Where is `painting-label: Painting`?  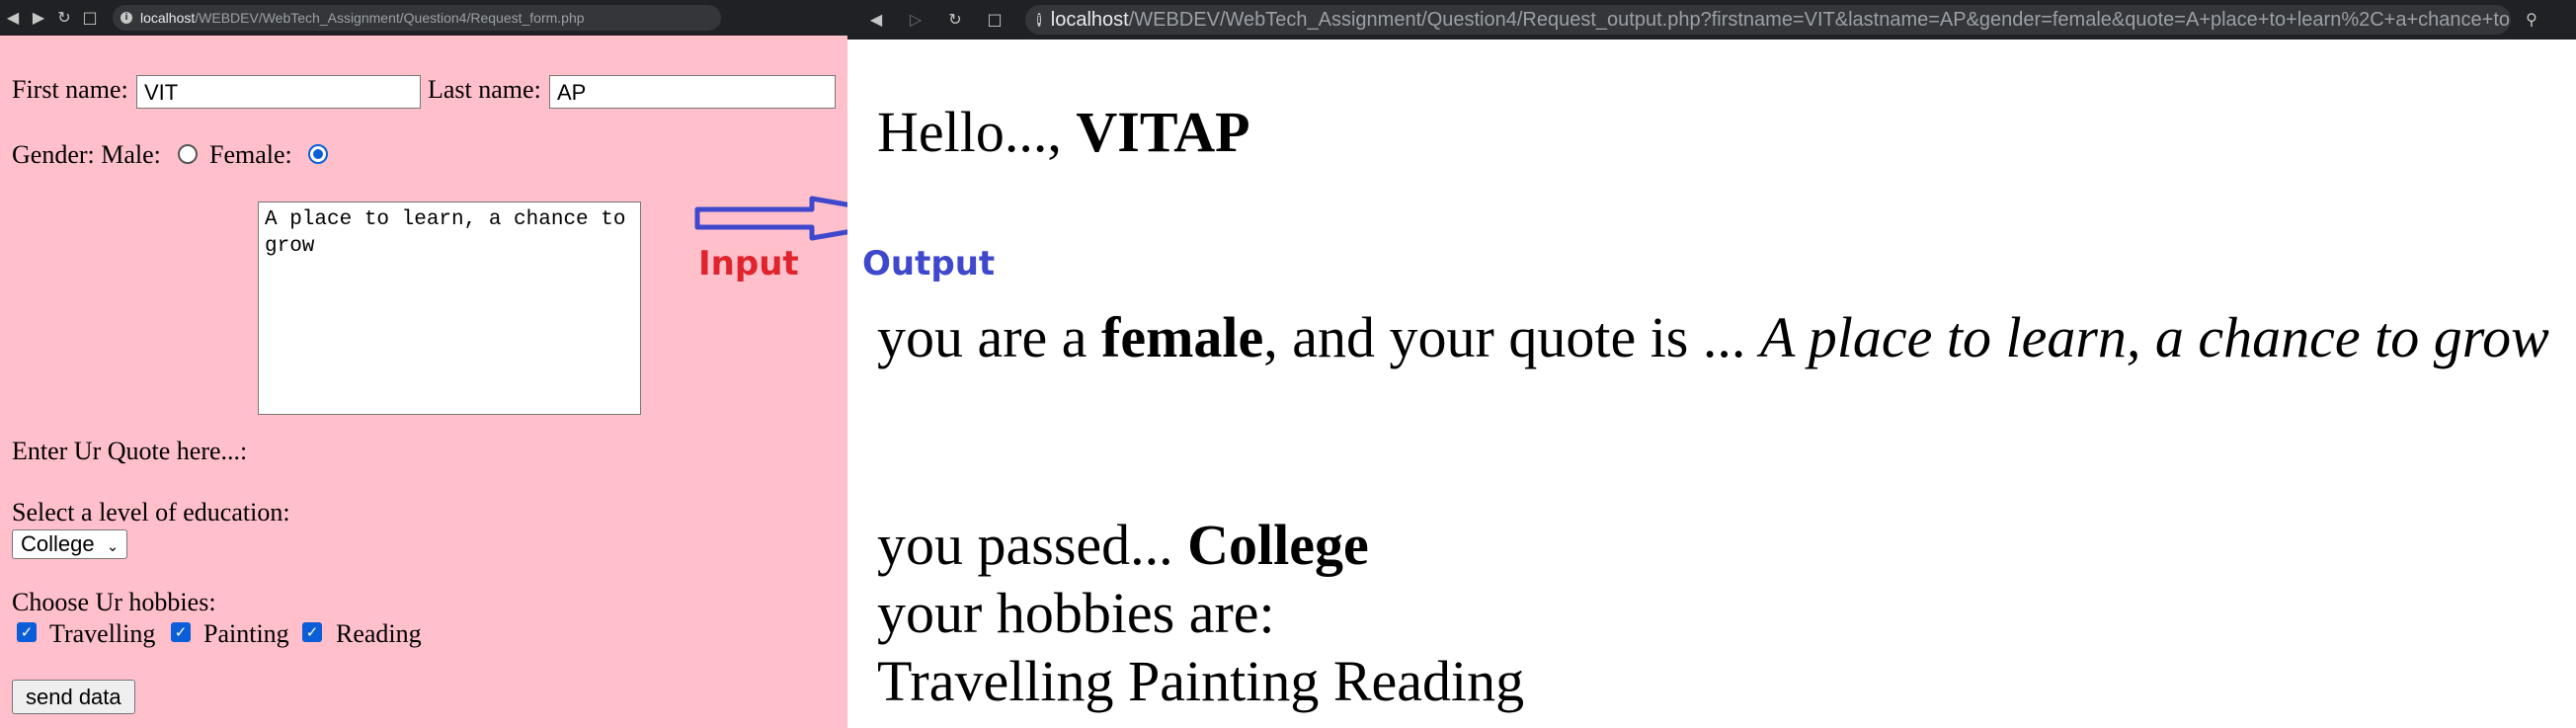
painting-label: Painting is located at coordinates (246, 633).